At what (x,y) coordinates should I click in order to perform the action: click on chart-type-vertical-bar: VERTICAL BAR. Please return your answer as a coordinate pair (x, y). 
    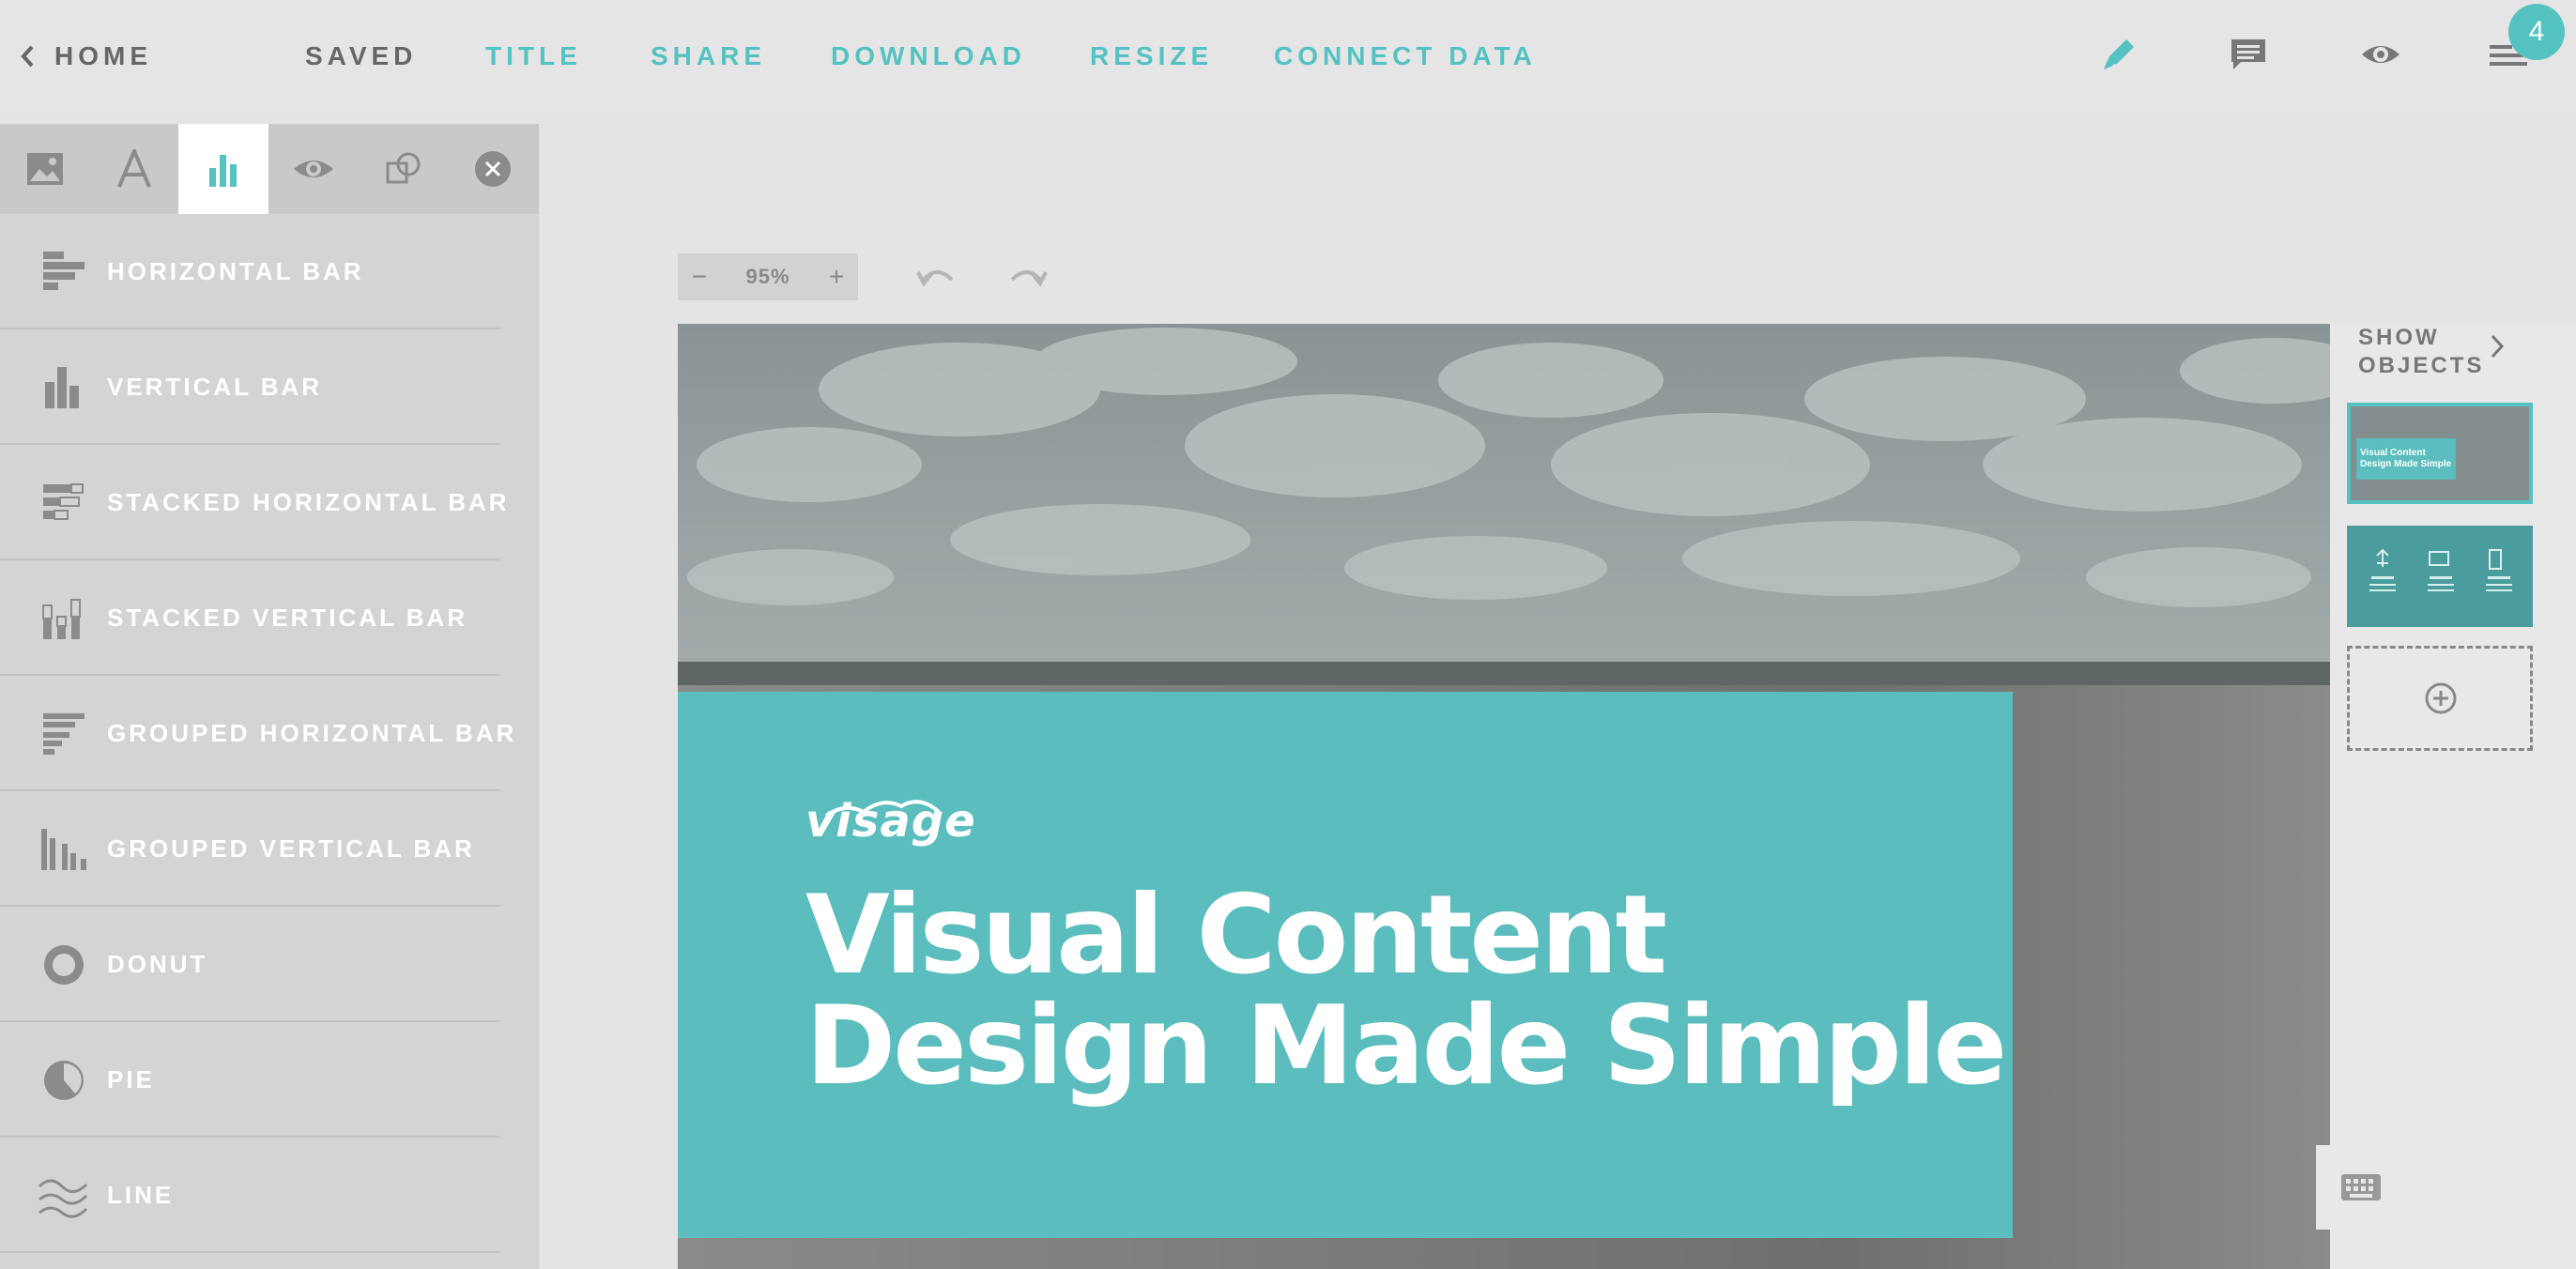
    Looking at the image, I should click on (250, 387).